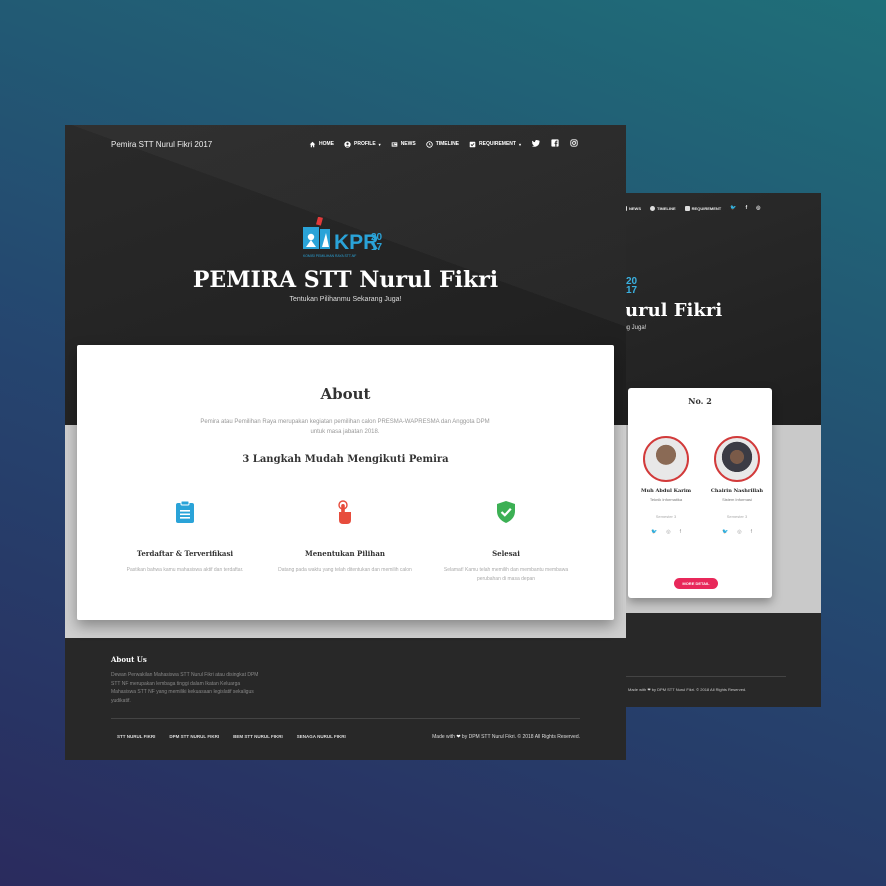  Describe the element at coordinates (194, 736) in the screenshot. I see `footer-link-dpm: DPM STT NURUL FIKRI` at that location.